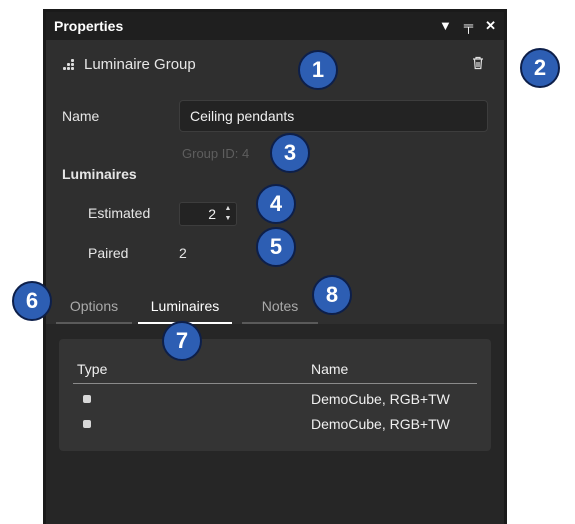 This screenshot has width=575, height=524. I want to click on estimated-value: 2, so click(212, 214).